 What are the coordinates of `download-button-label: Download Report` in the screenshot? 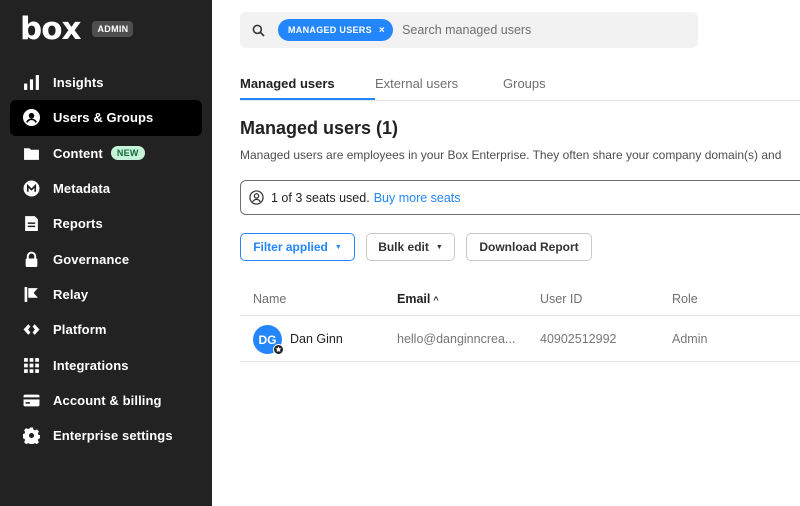 It's located at (529, 247).